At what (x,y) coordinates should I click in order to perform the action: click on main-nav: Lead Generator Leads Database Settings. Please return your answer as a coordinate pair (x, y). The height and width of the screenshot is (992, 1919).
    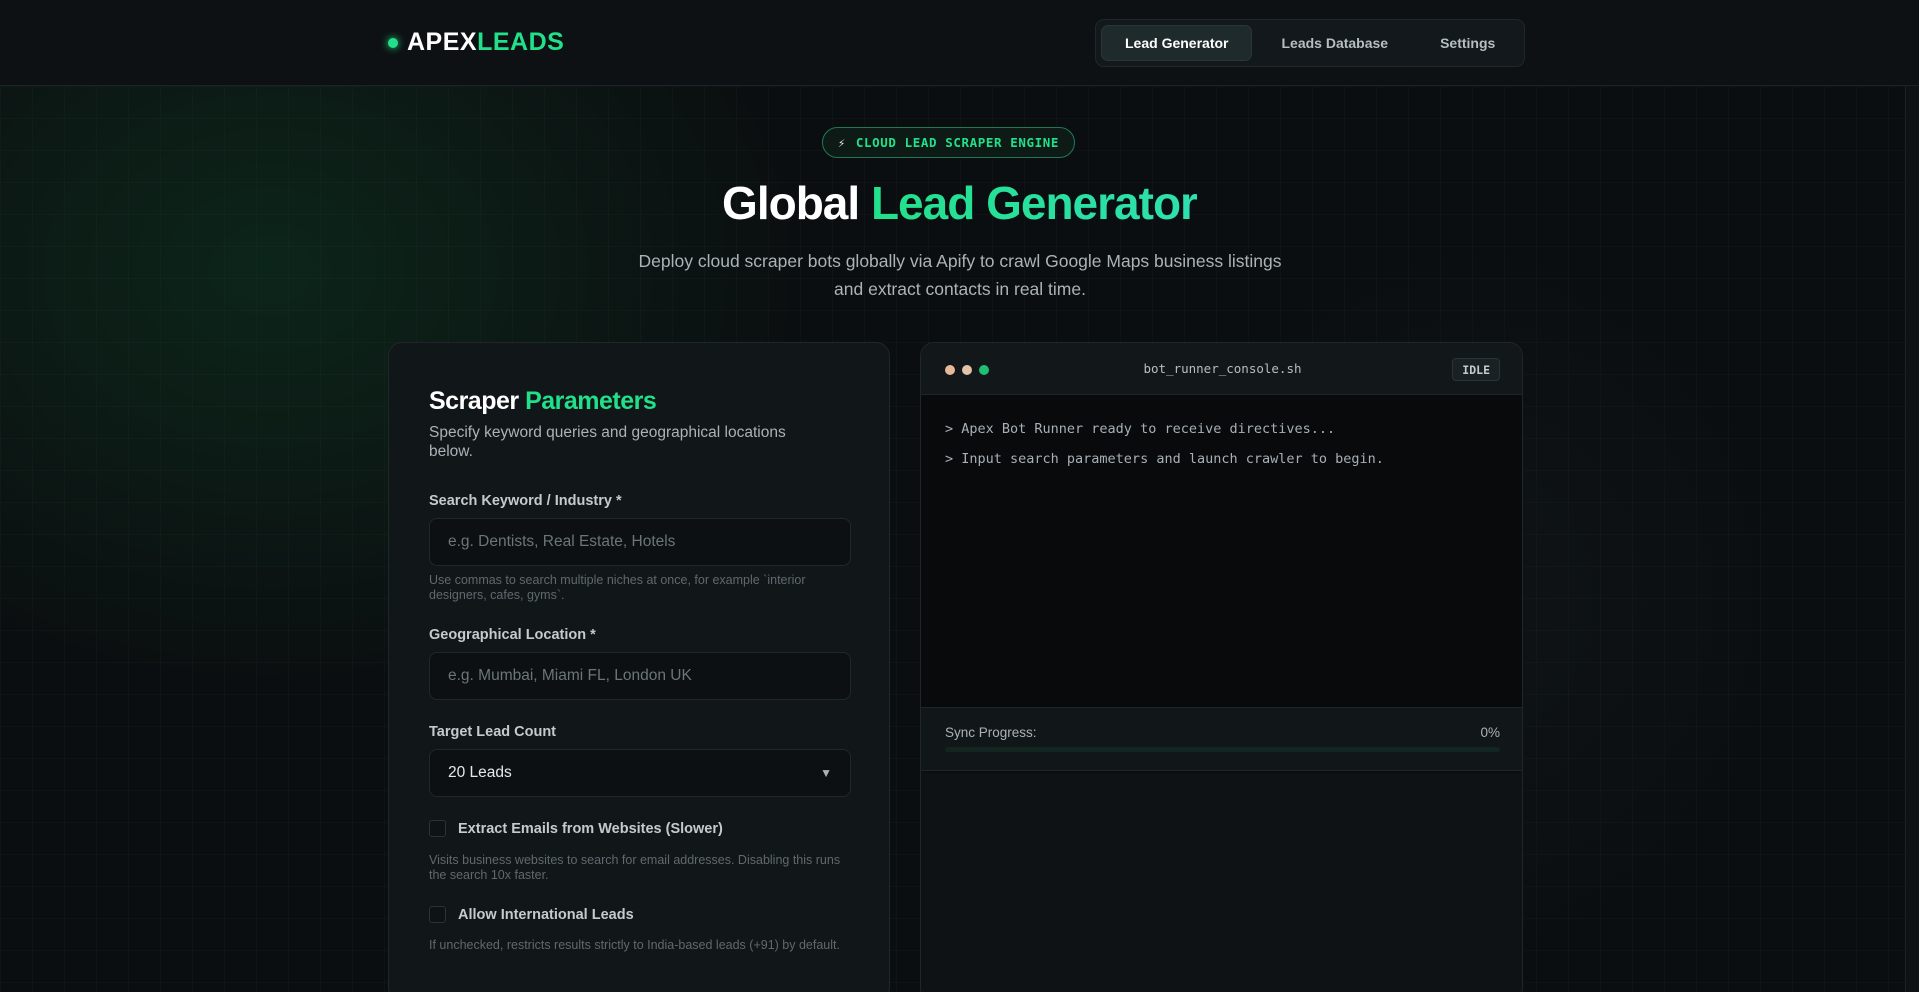
    Looking at the image, I should click on (1310, 43).